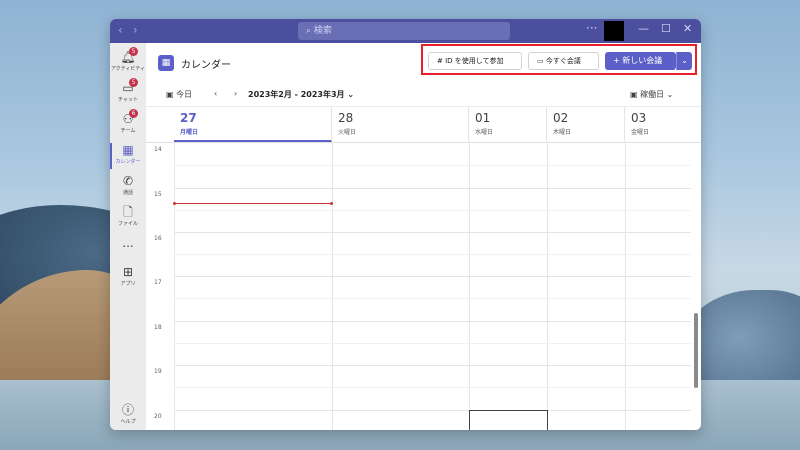 This screenshot has height=450, width=800. What do you see at coordinates (400, 124) in the screenshot?
I see `day-header: 28 火曜日` at bounding box center [400, 124].